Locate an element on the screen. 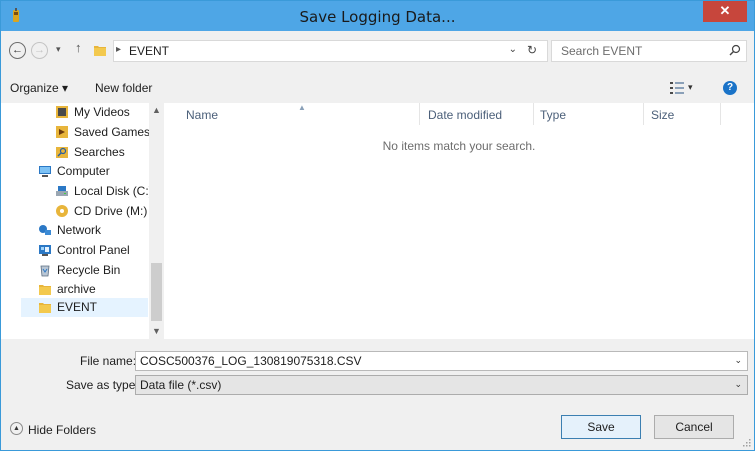 This screenshot has width=755, height=451. address-row: ← → ▾ ↑ ▸ EVENT ⌄ ↻ Search EVENT is located at coordinates (377, 49).